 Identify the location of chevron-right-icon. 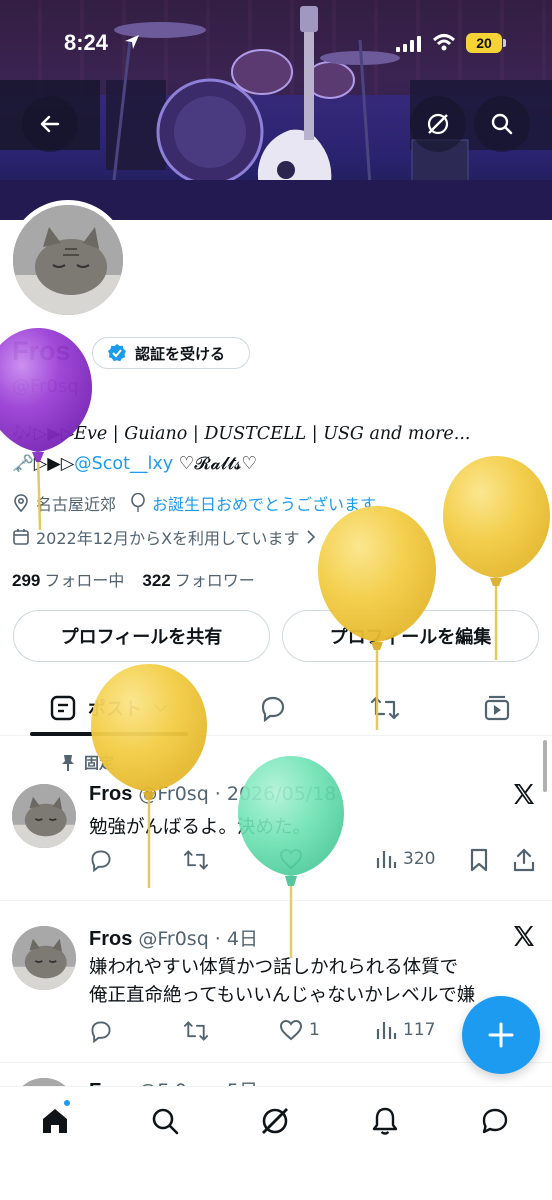
(311, 537).